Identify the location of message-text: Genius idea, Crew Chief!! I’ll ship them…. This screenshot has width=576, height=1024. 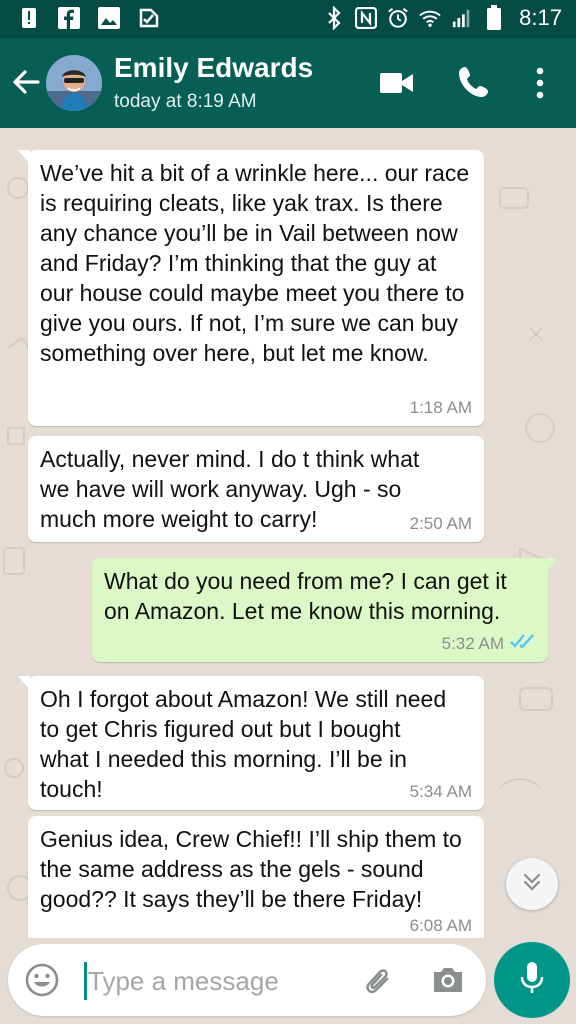
(251, 869).